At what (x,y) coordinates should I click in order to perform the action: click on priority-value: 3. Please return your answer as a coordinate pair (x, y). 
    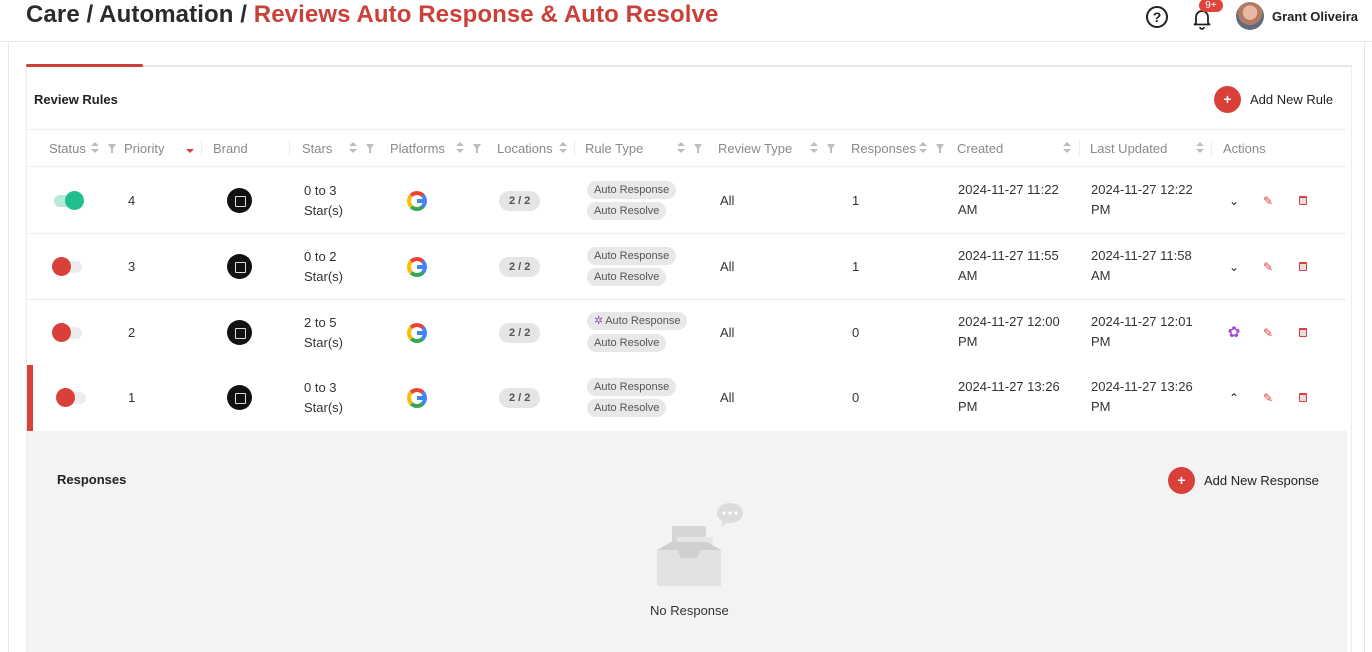
    Looking at the image, I should click on (132, 266).